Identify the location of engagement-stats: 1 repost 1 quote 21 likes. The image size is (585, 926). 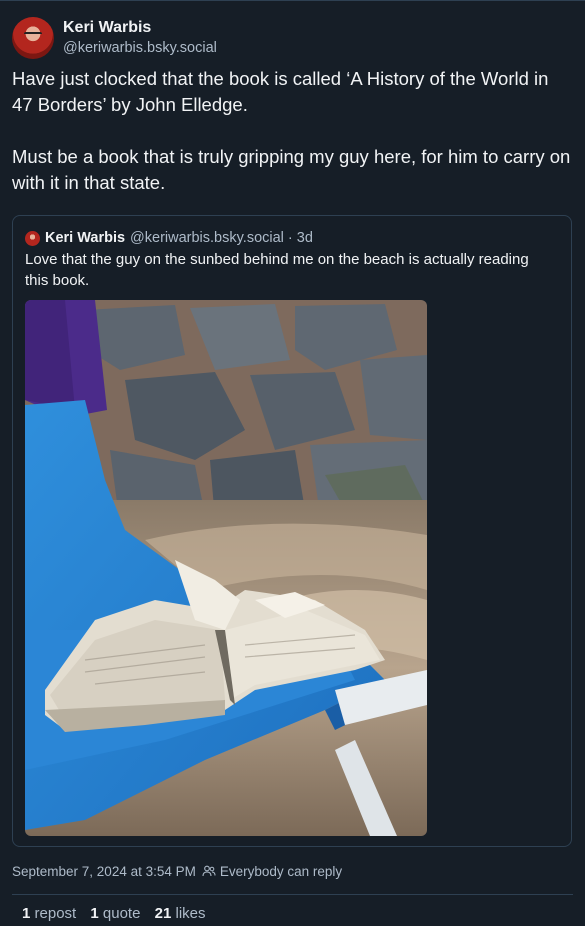
(119, 913).